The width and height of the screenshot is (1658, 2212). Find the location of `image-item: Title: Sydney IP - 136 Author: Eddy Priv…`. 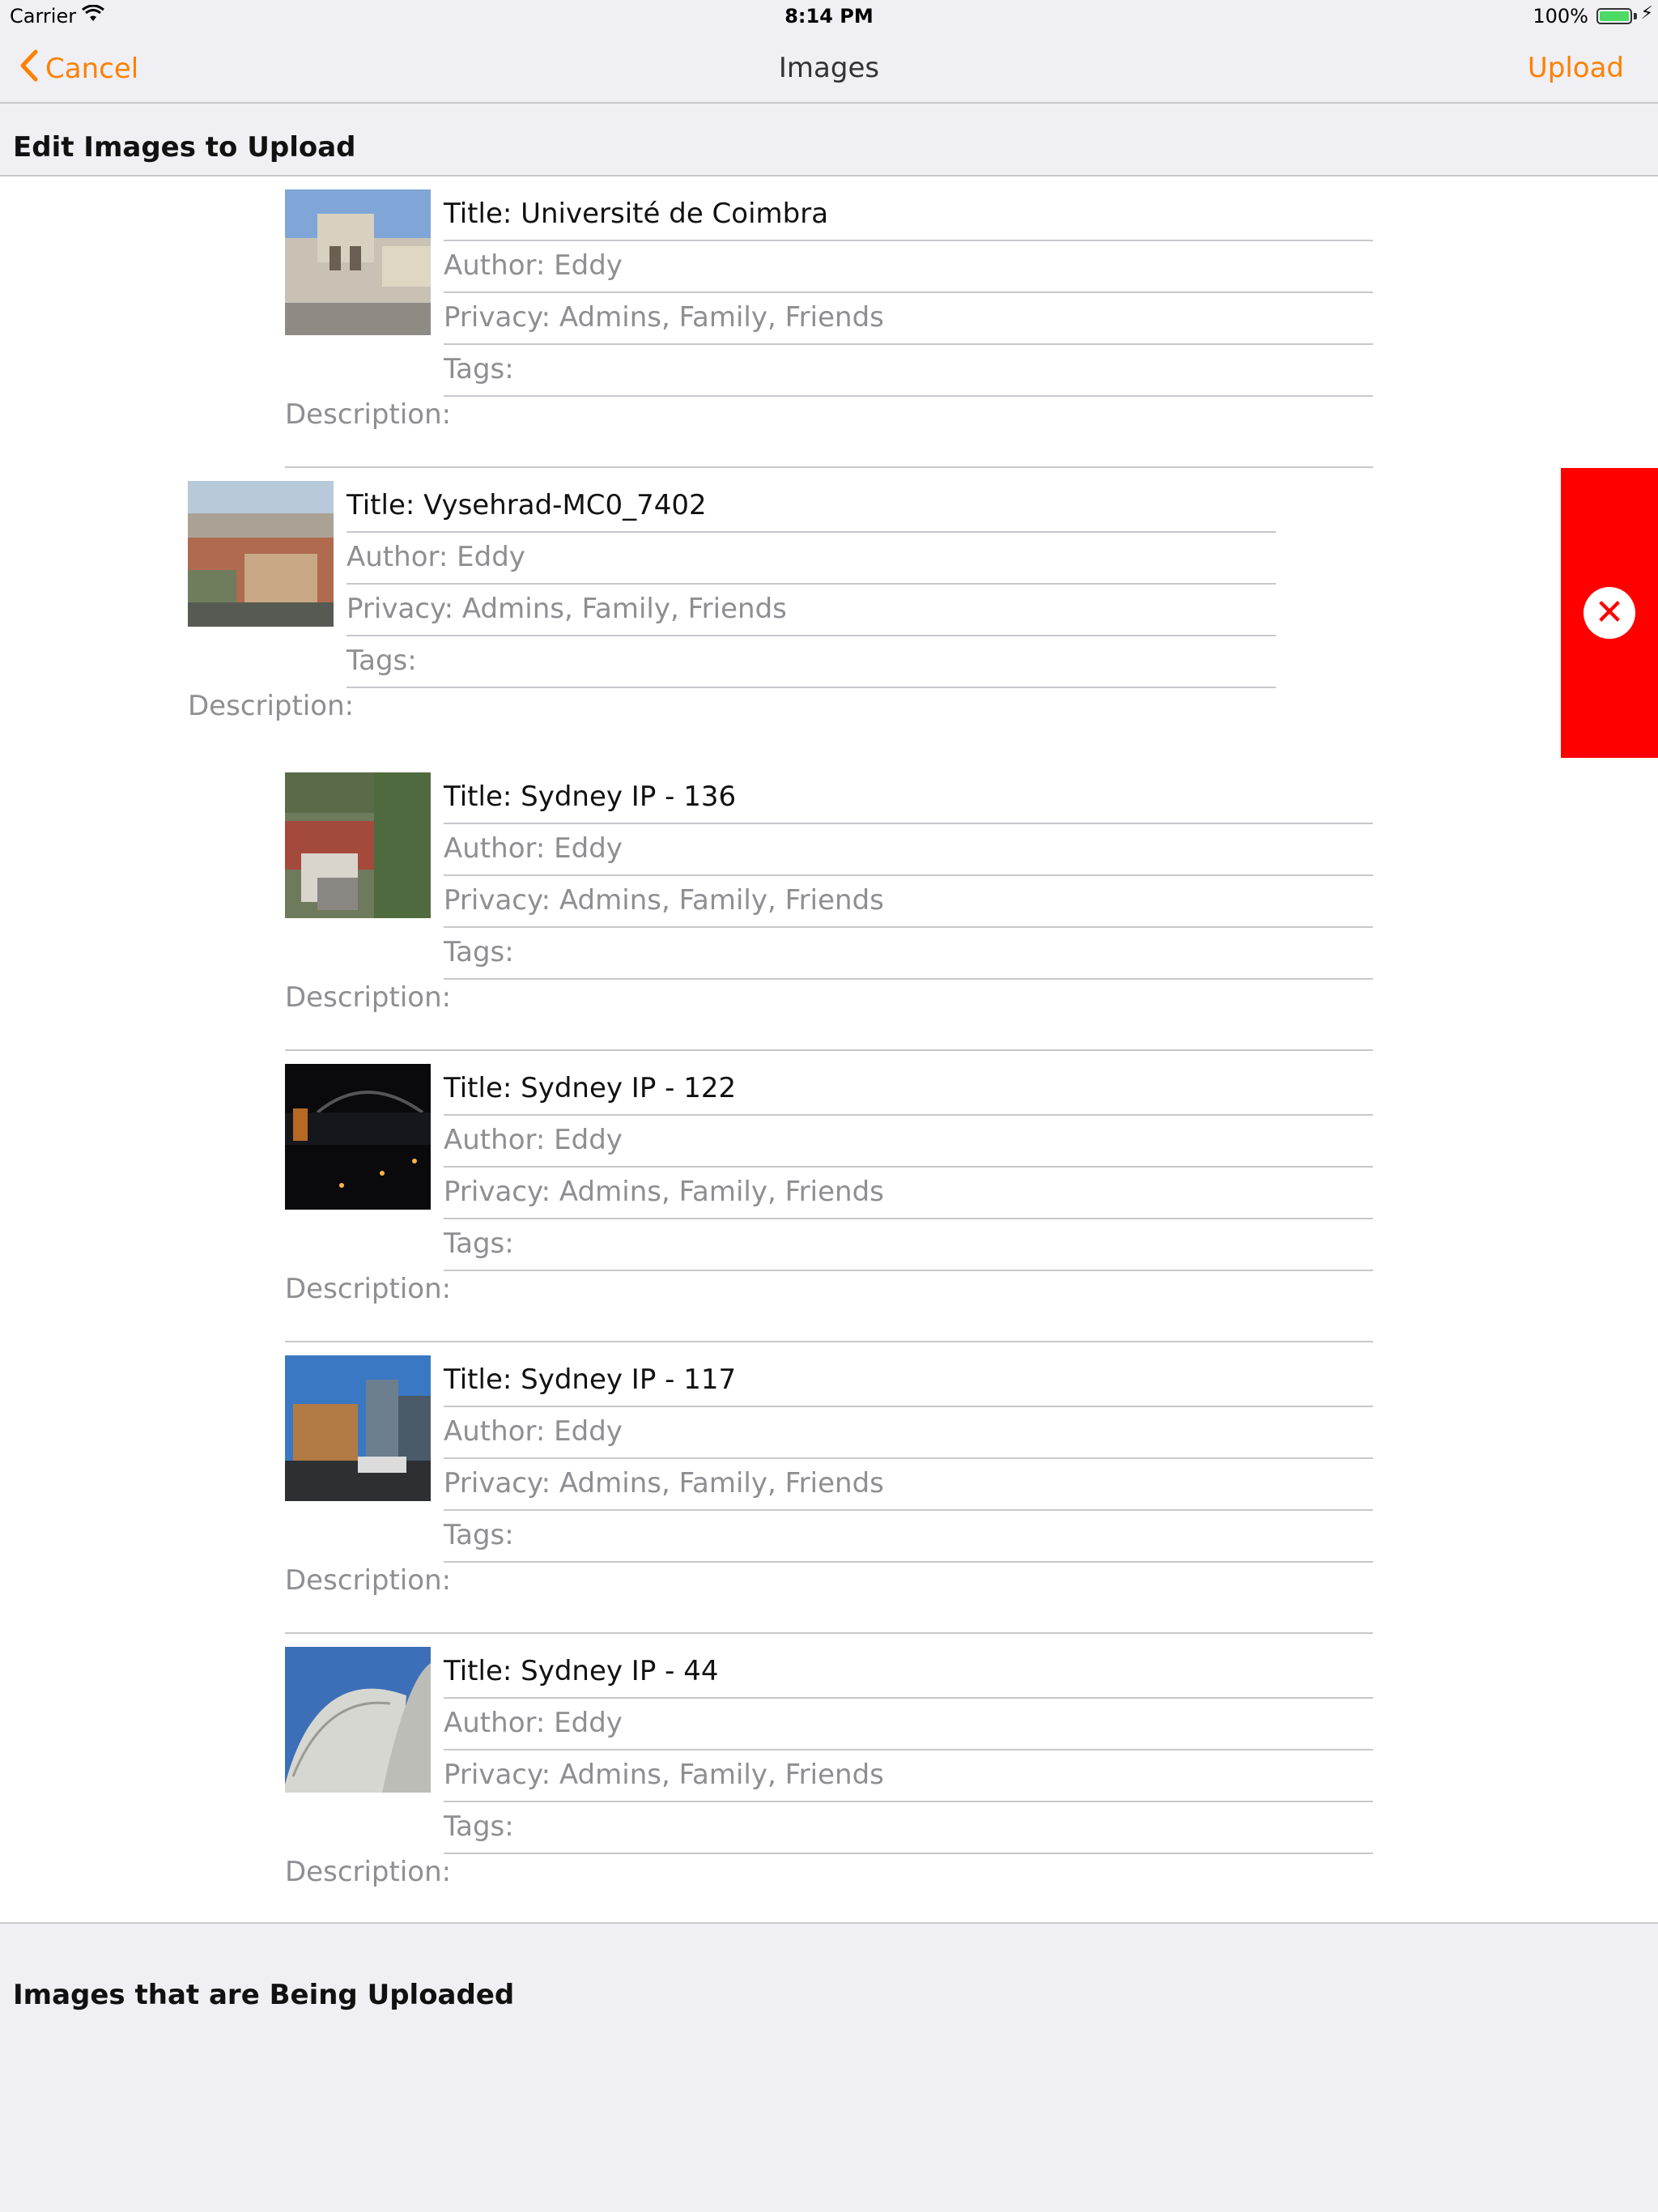

image-item: Title: Sydney IP - 136 Author: Eddy Priv… is located at coordinates (829, 905).